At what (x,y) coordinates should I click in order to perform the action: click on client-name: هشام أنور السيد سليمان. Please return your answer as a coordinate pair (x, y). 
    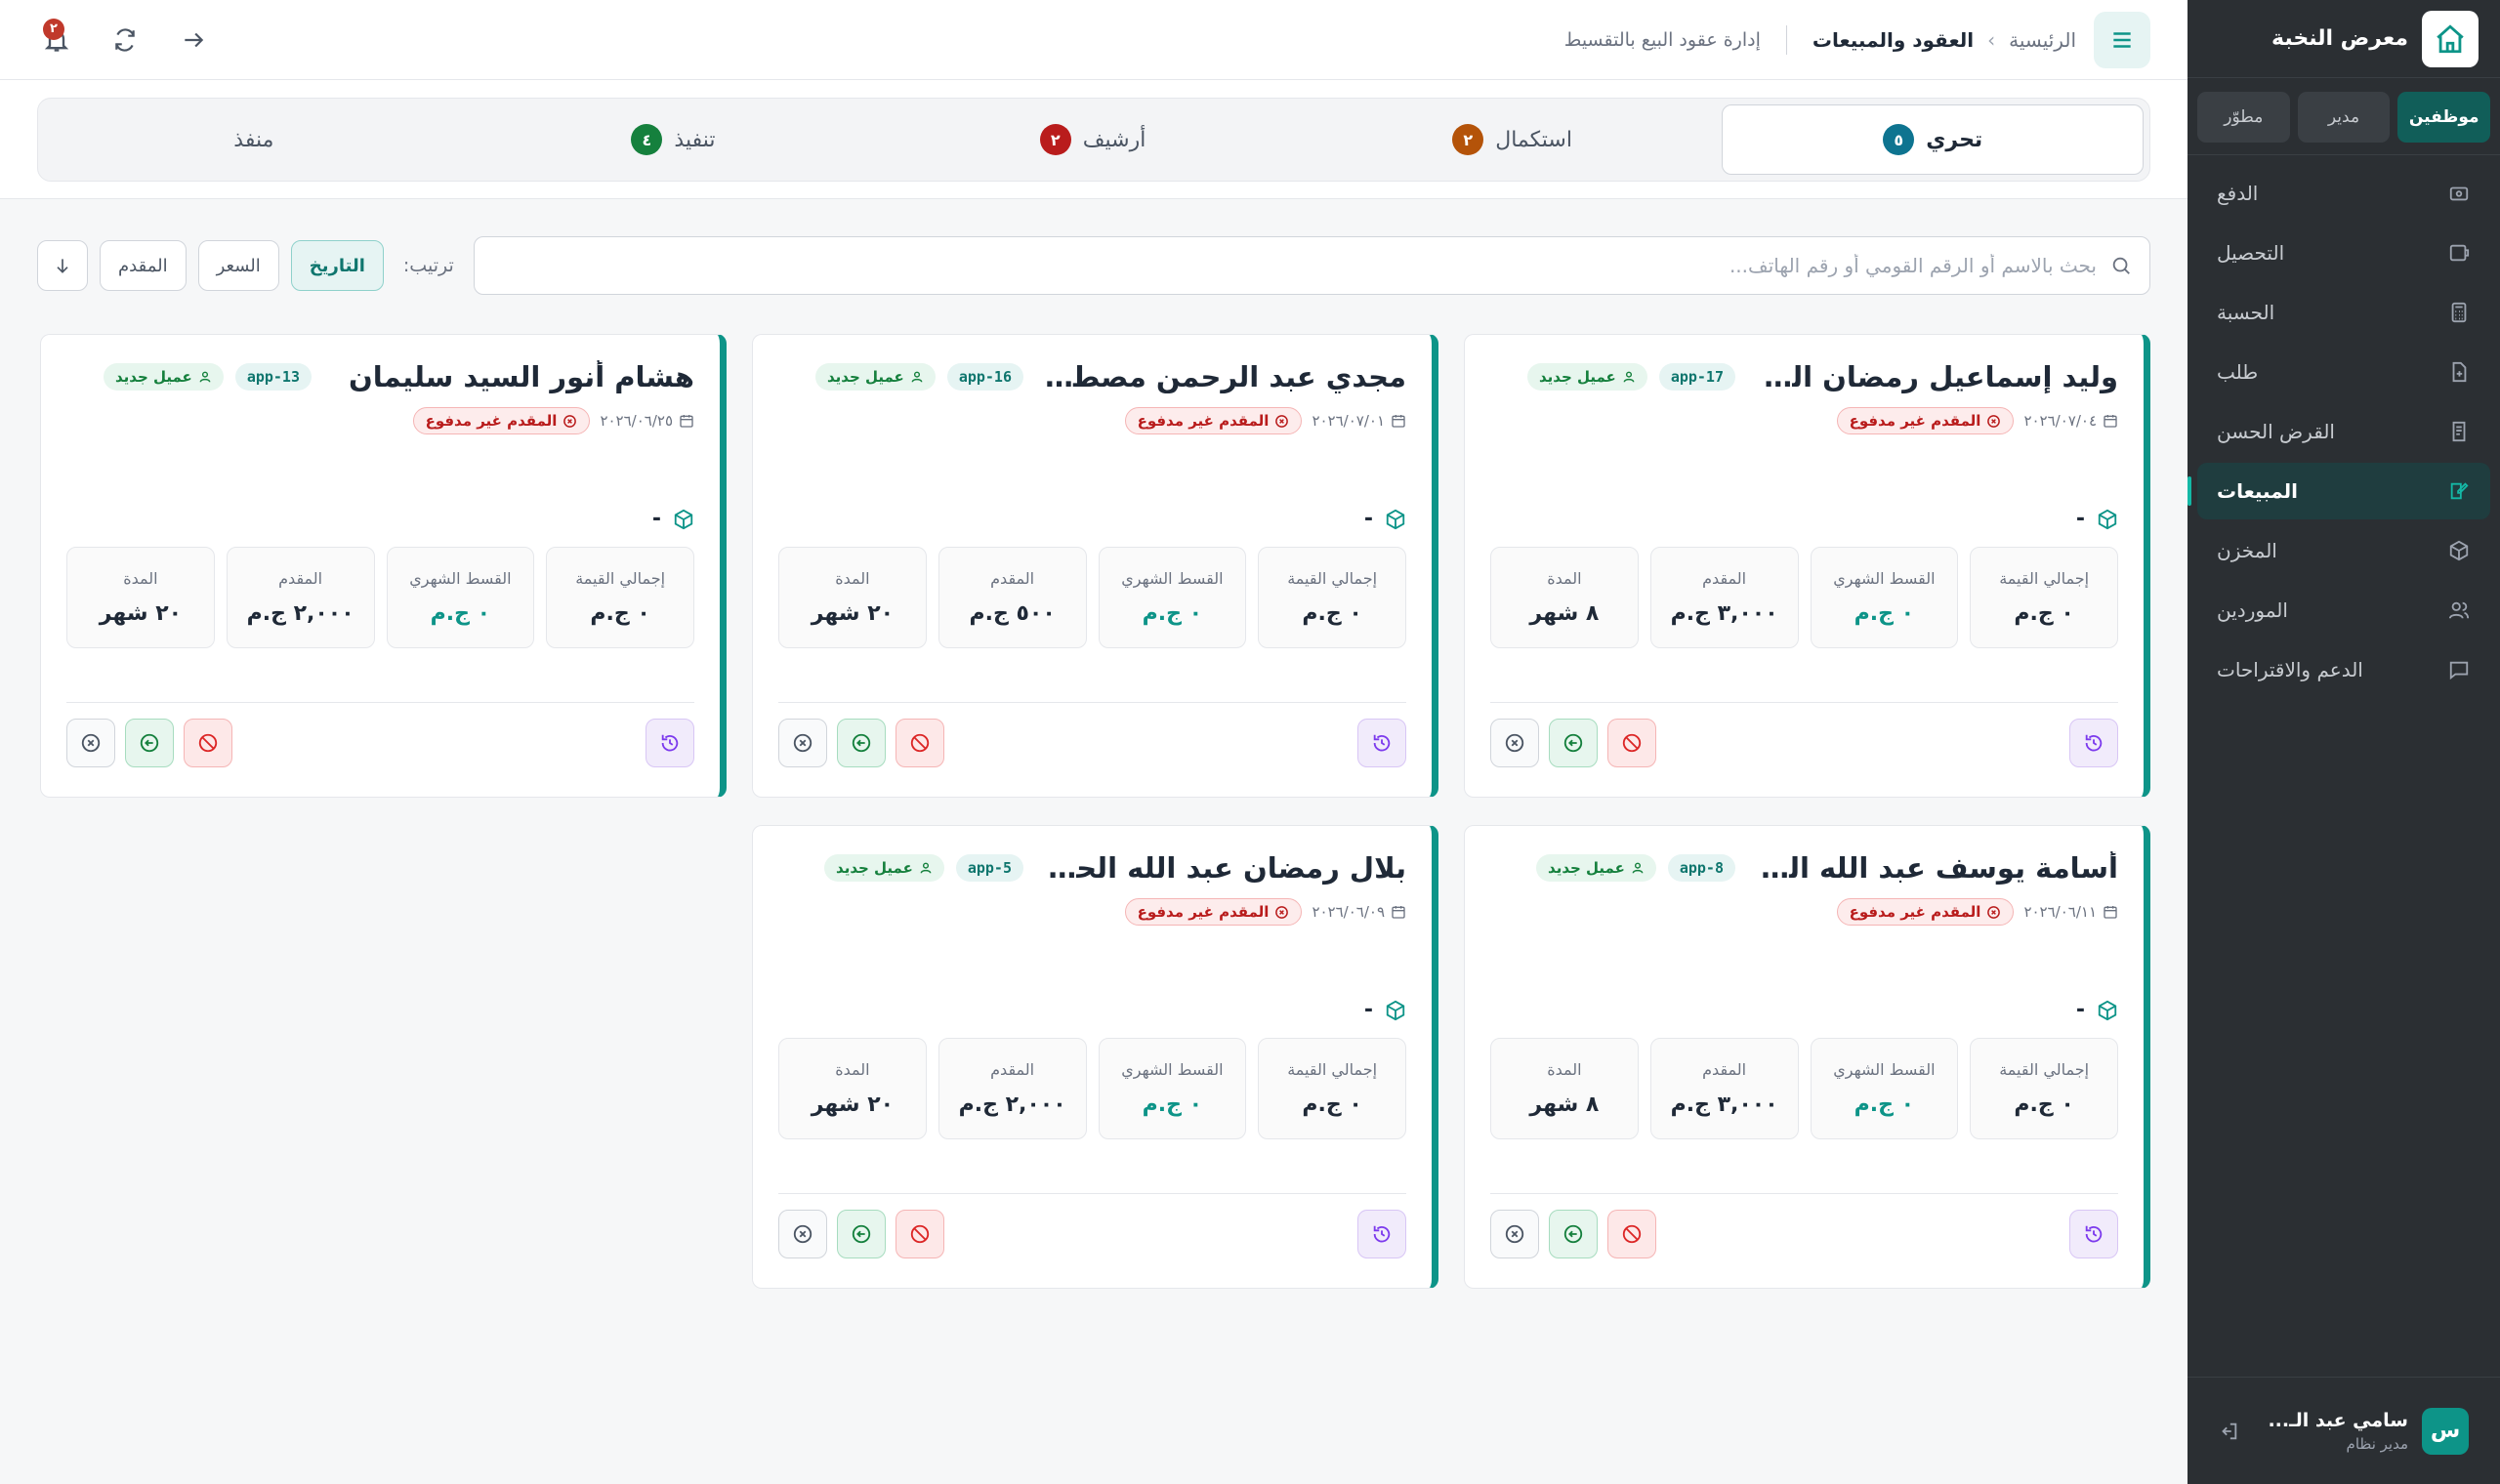
    Looking at the image, I should click on (521, 377).